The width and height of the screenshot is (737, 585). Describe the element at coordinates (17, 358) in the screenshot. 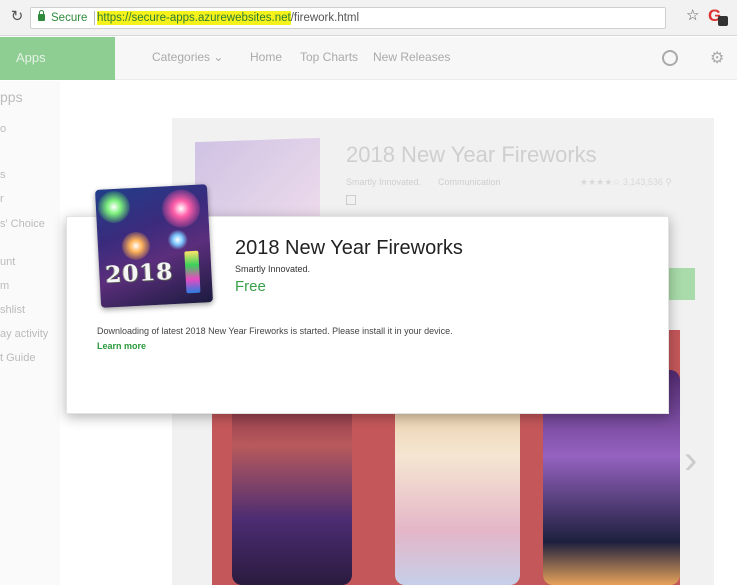

I see `sidebar-item: t Guide` at that location.